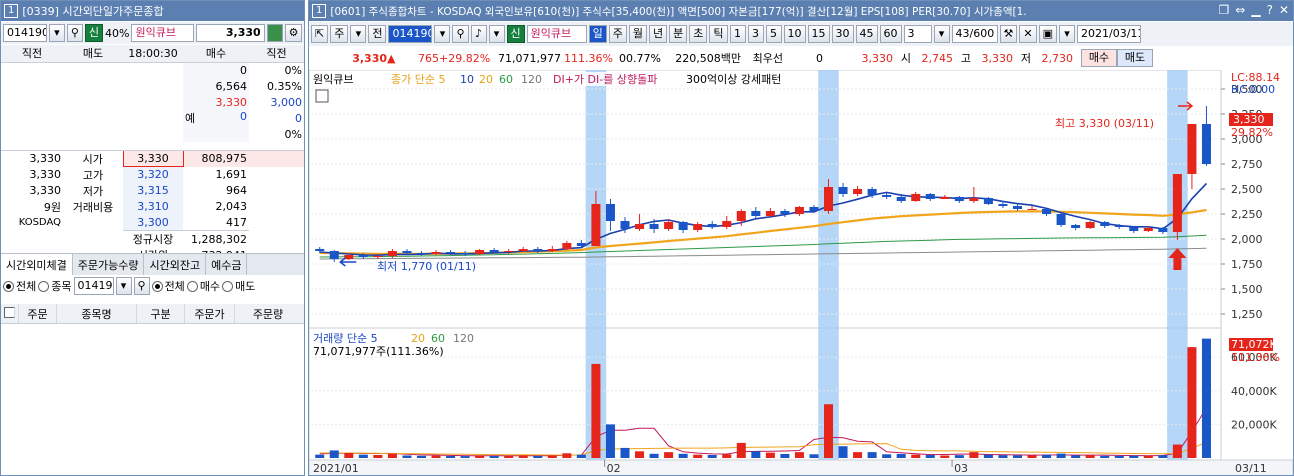  Describe the element at coordinates (866, 34) in the screenshot. I see `minute-45: 45` at that location.